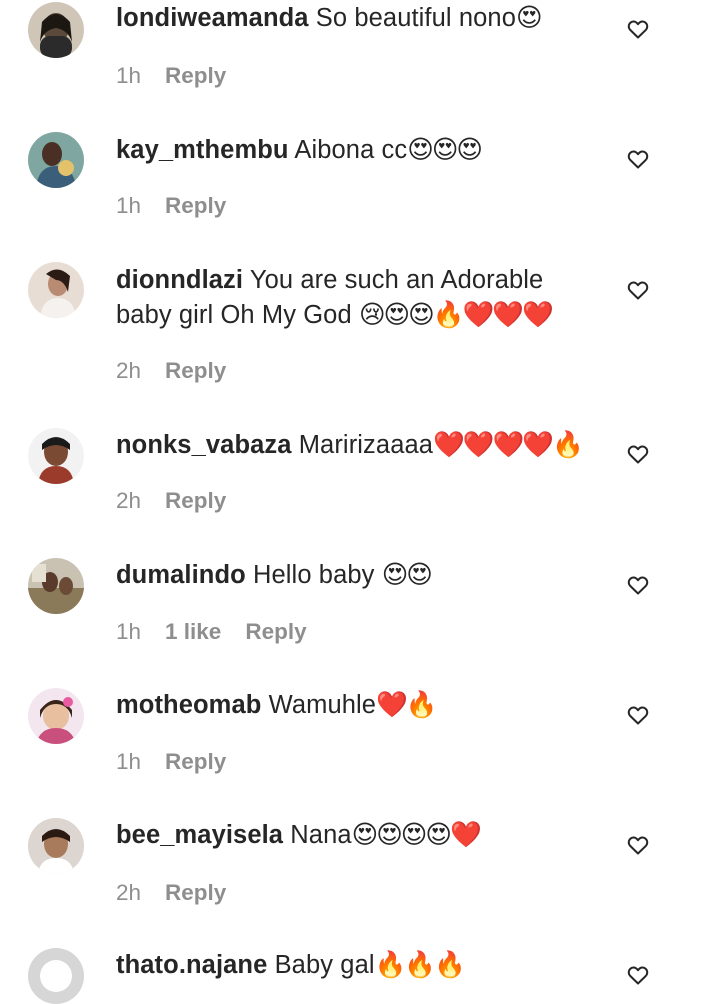 Image resolution: width=720 pixels, height=1004 pixels. Describe the element at coordinates (321, 835) in the screenshot. I see `comment-body: Nana` at that location.